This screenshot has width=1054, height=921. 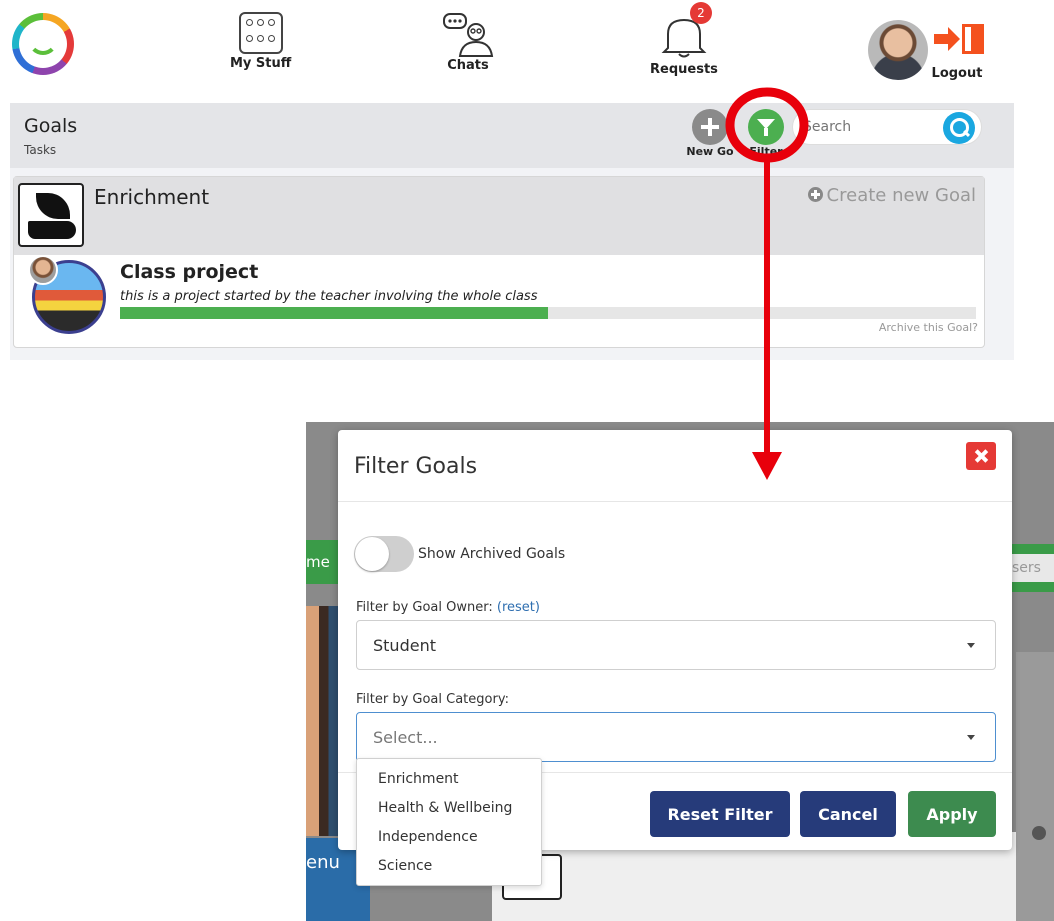 I want to click on filter-funnel-icon, so click(x=766, y=127).